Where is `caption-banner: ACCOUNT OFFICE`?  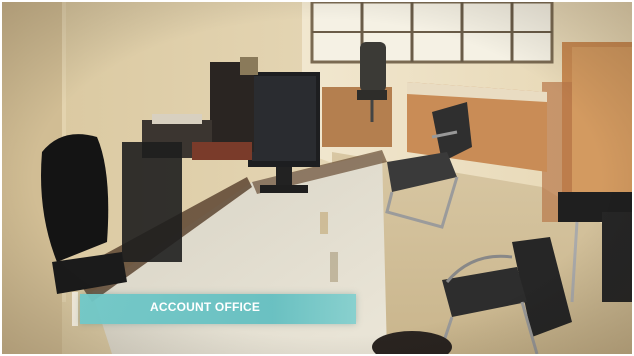
caption-banner: ACCOUNT OFFICE is located at coordinates (218, 309).